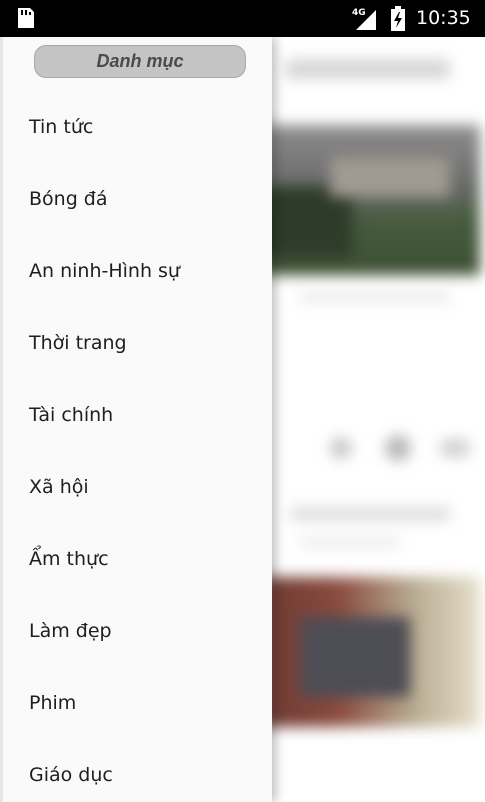 This screenshot has width=485, height=802. Describe the element at coordinates (139, 127) in the screenshot. I see `menu-item-tin-tuc: Tin tức` at that location.